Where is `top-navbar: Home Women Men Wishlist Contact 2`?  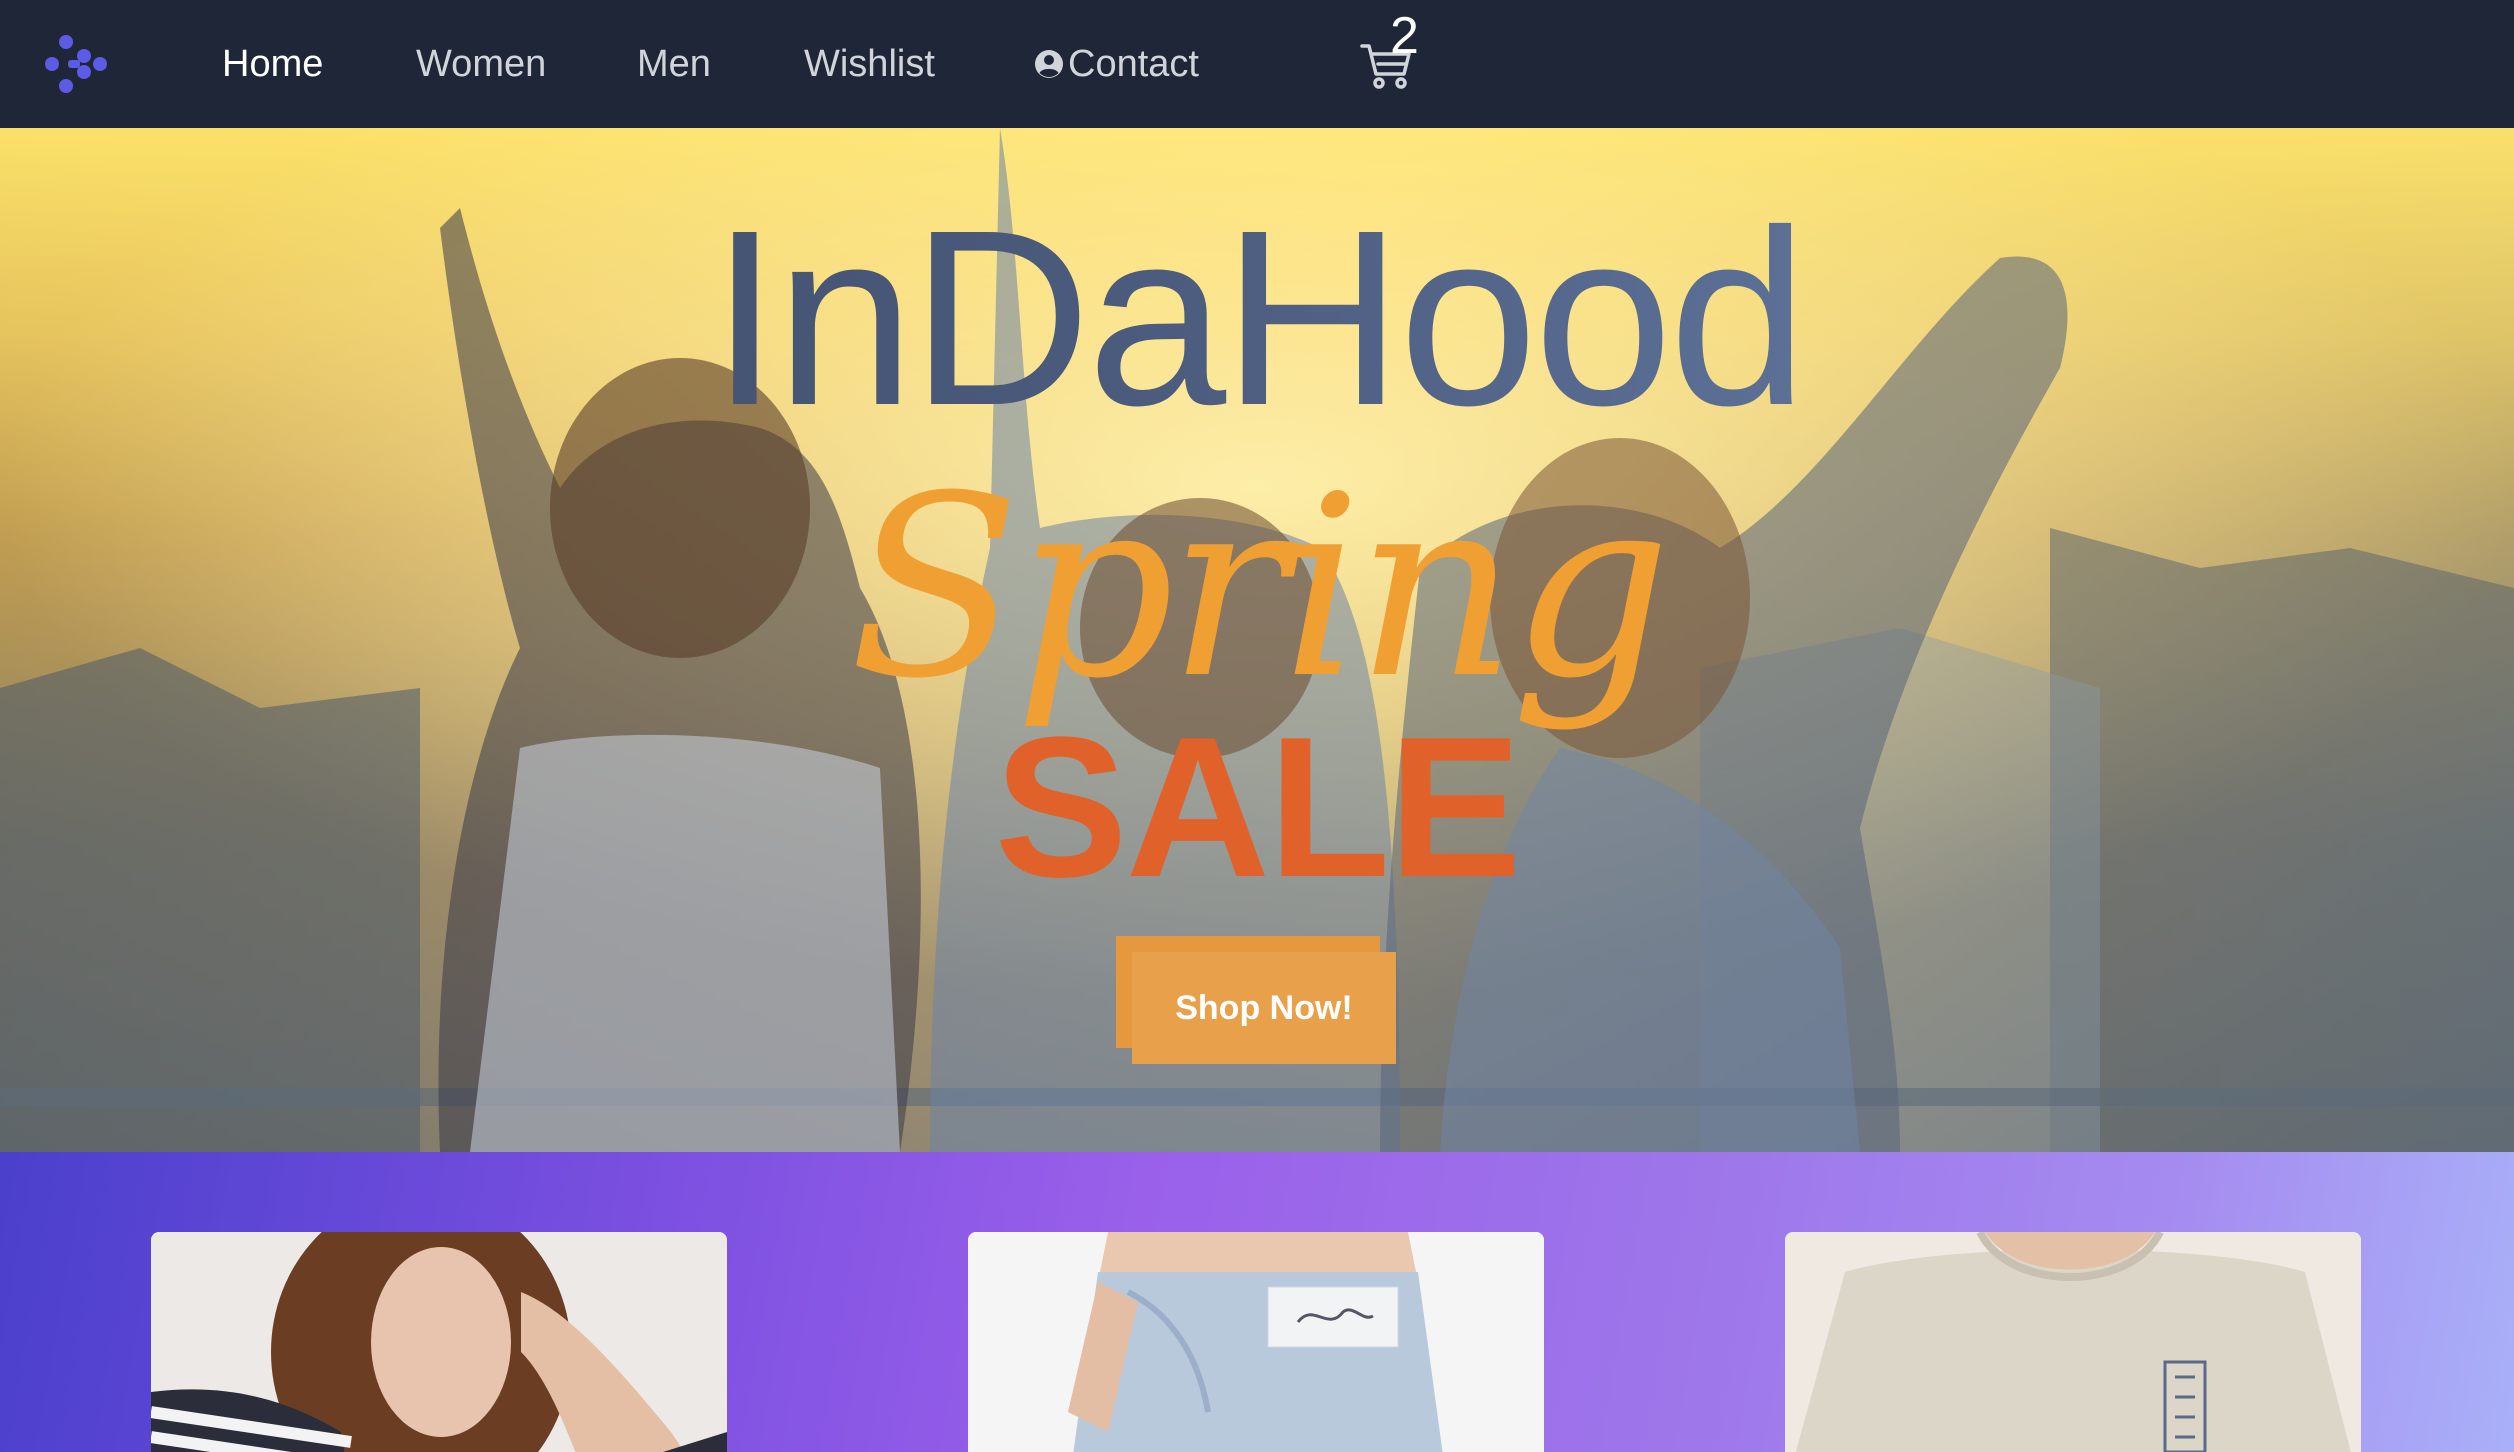 top-navbar: Home Women Men Wishlist Contact 2 is located at coordinates (1257, 64).